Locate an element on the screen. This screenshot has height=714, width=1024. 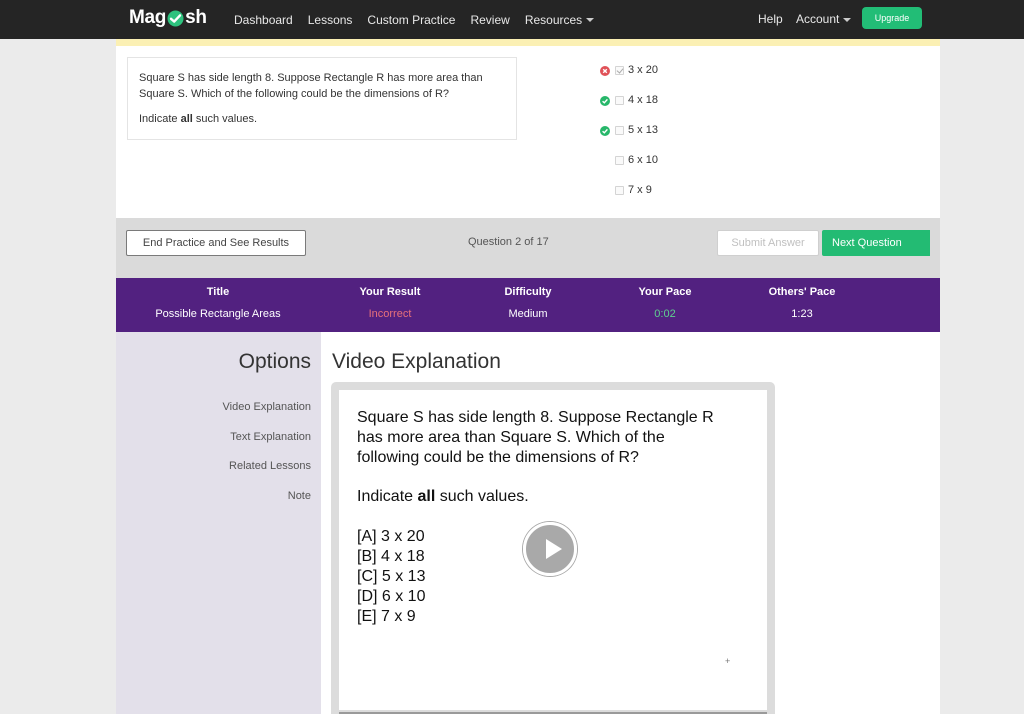
video-explanation-title: Video Explanation is located at coordinates (416, 361).